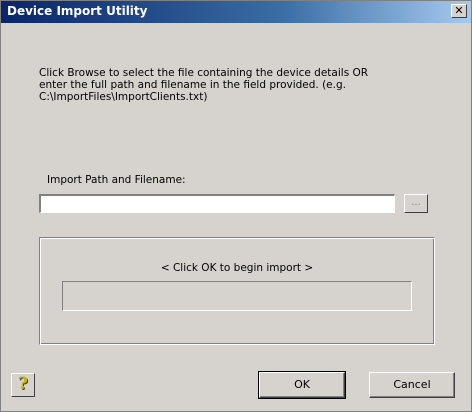 The image size is (472, 412). I want to click on cancel-button-label: Cancel, so click(412, 384).